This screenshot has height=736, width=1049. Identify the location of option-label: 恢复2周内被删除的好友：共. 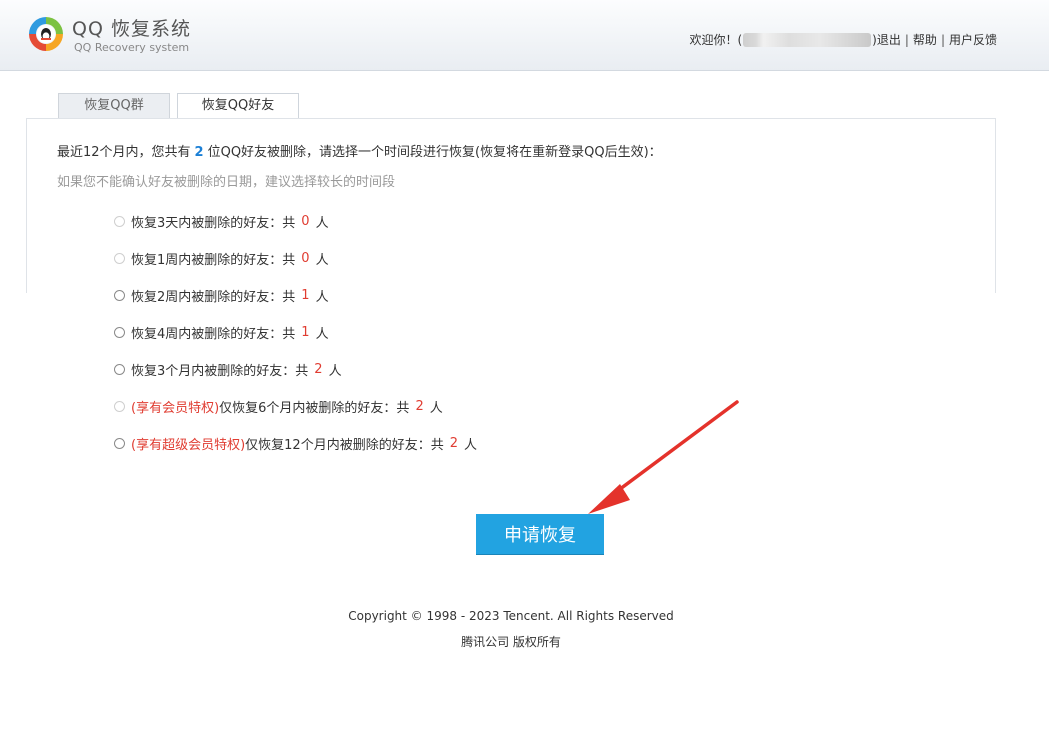
(213, 297).